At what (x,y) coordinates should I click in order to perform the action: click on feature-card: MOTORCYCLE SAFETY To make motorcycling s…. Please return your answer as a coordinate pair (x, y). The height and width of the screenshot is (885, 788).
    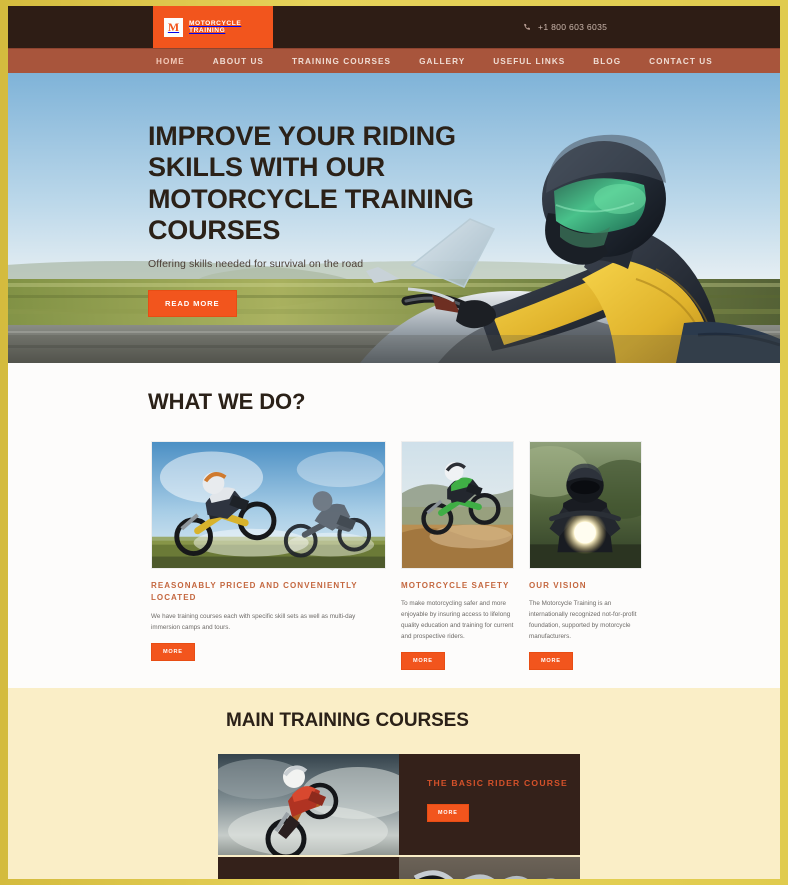
    Looking at the image, I should click on (457, 556).